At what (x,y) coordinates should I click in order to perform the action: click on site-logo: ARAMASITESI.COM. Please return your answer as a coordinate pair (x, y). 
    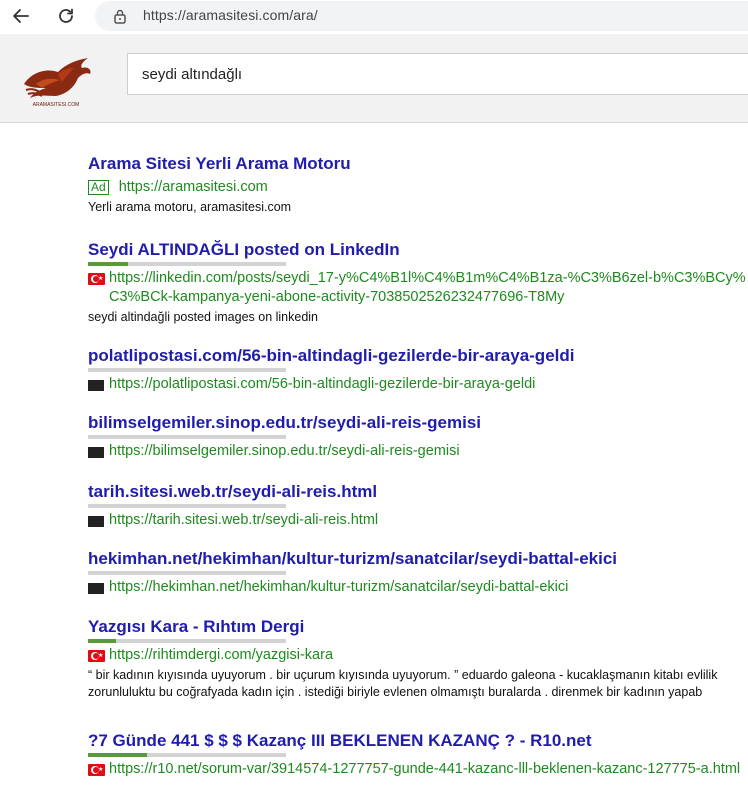
    Looking at the image, I should click on (56, 81).